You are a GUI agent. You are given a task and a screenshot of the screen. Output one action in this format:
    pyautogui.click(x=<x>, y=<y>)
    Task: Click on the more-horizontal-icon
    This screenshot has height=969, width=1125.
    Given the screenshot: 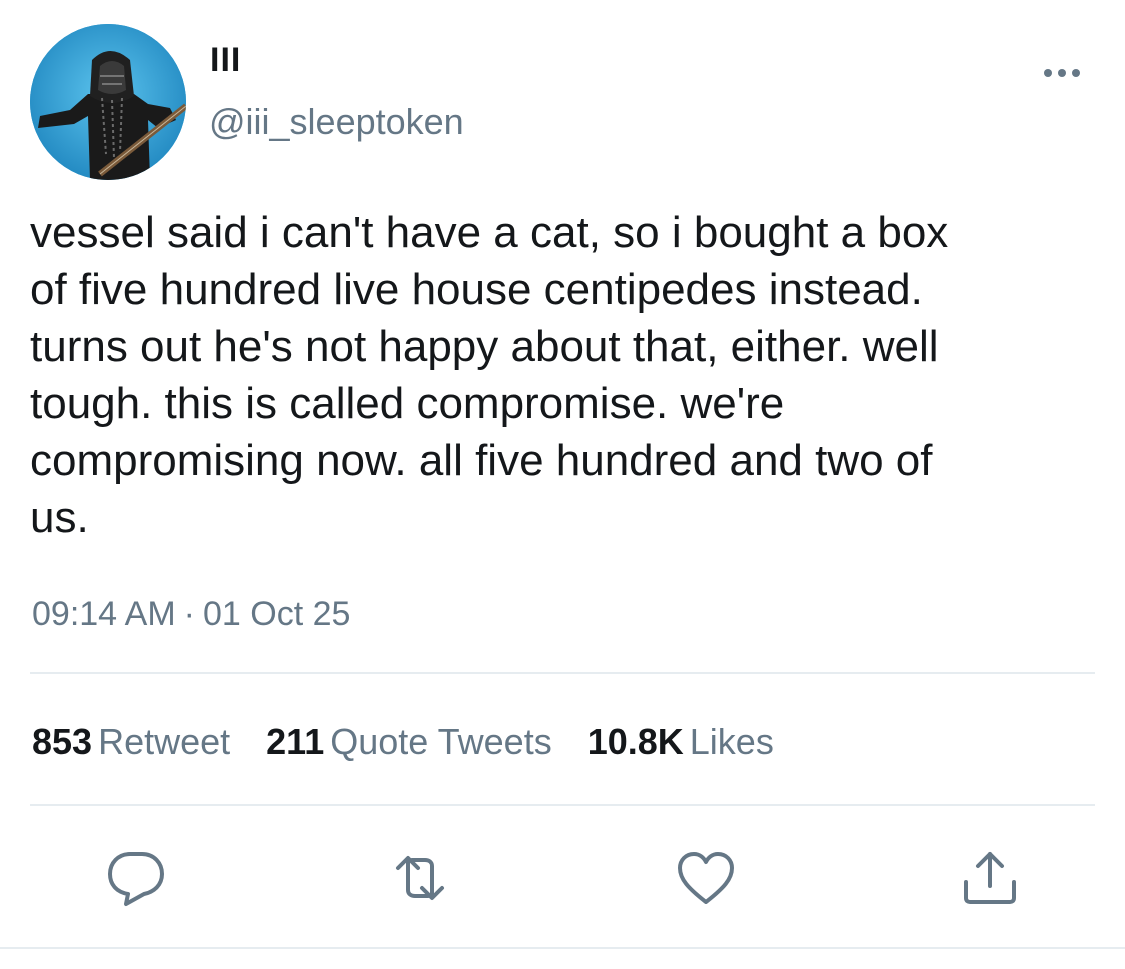 What is the action you would take?
    pyautogui.click(x=1062, y=73)
    